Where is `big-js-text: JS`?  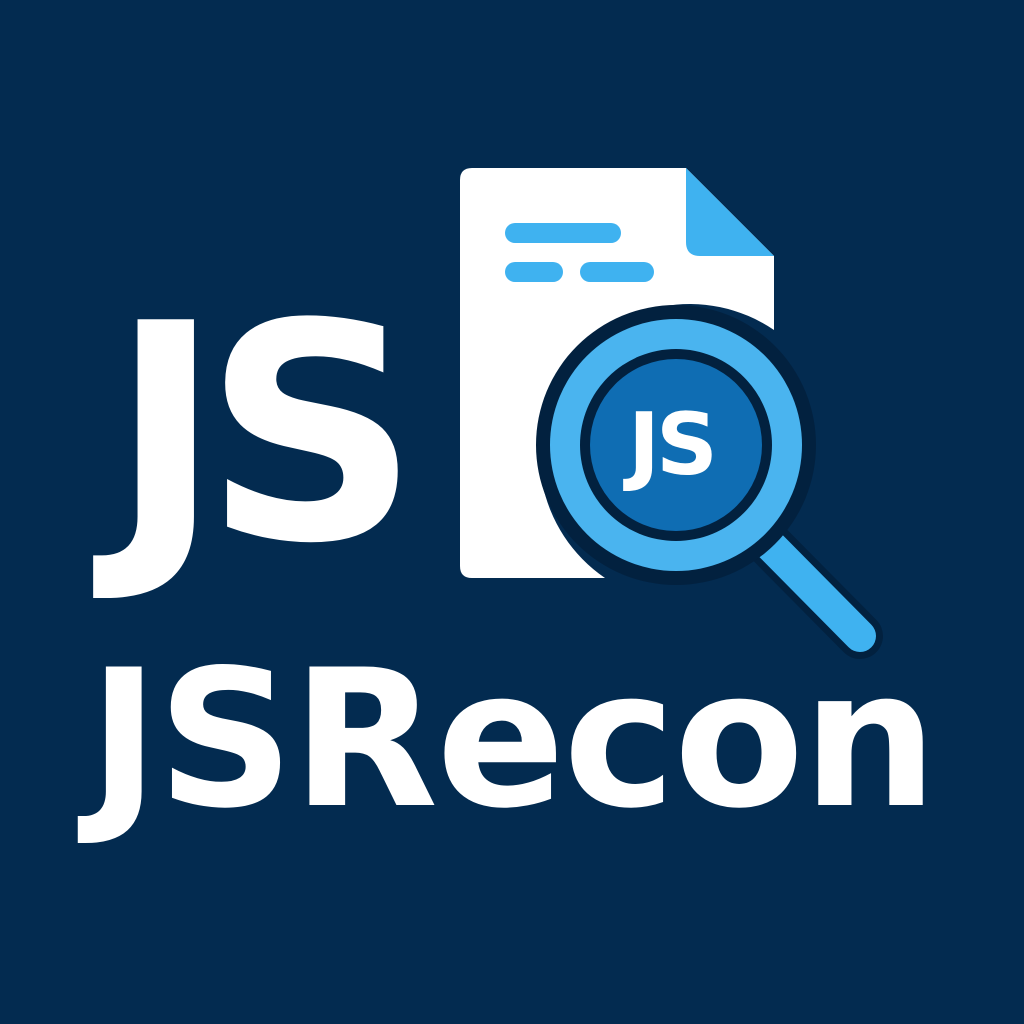 big-js-text: JS is located at coordinates (265, 434).